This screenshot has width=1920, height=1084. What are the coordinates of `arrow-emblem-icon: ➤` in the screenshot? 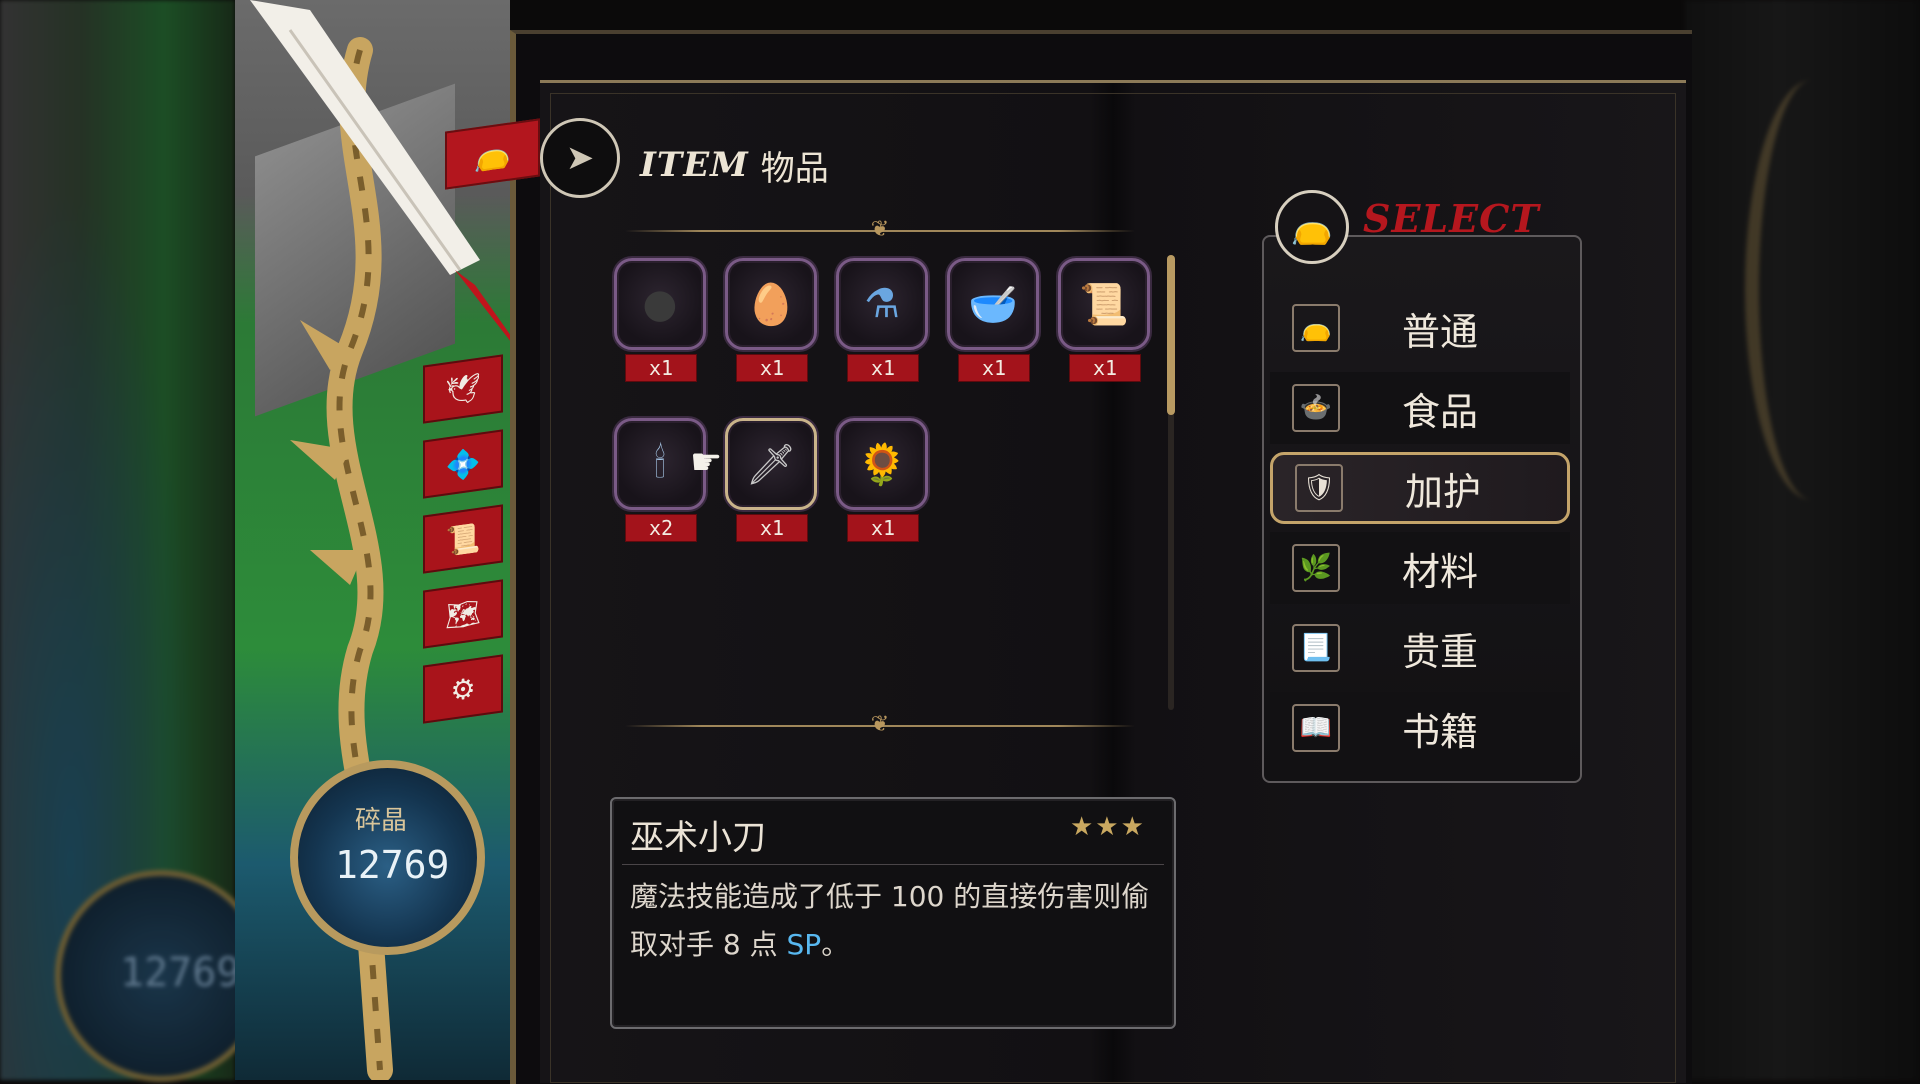 It's located at (580, 158).